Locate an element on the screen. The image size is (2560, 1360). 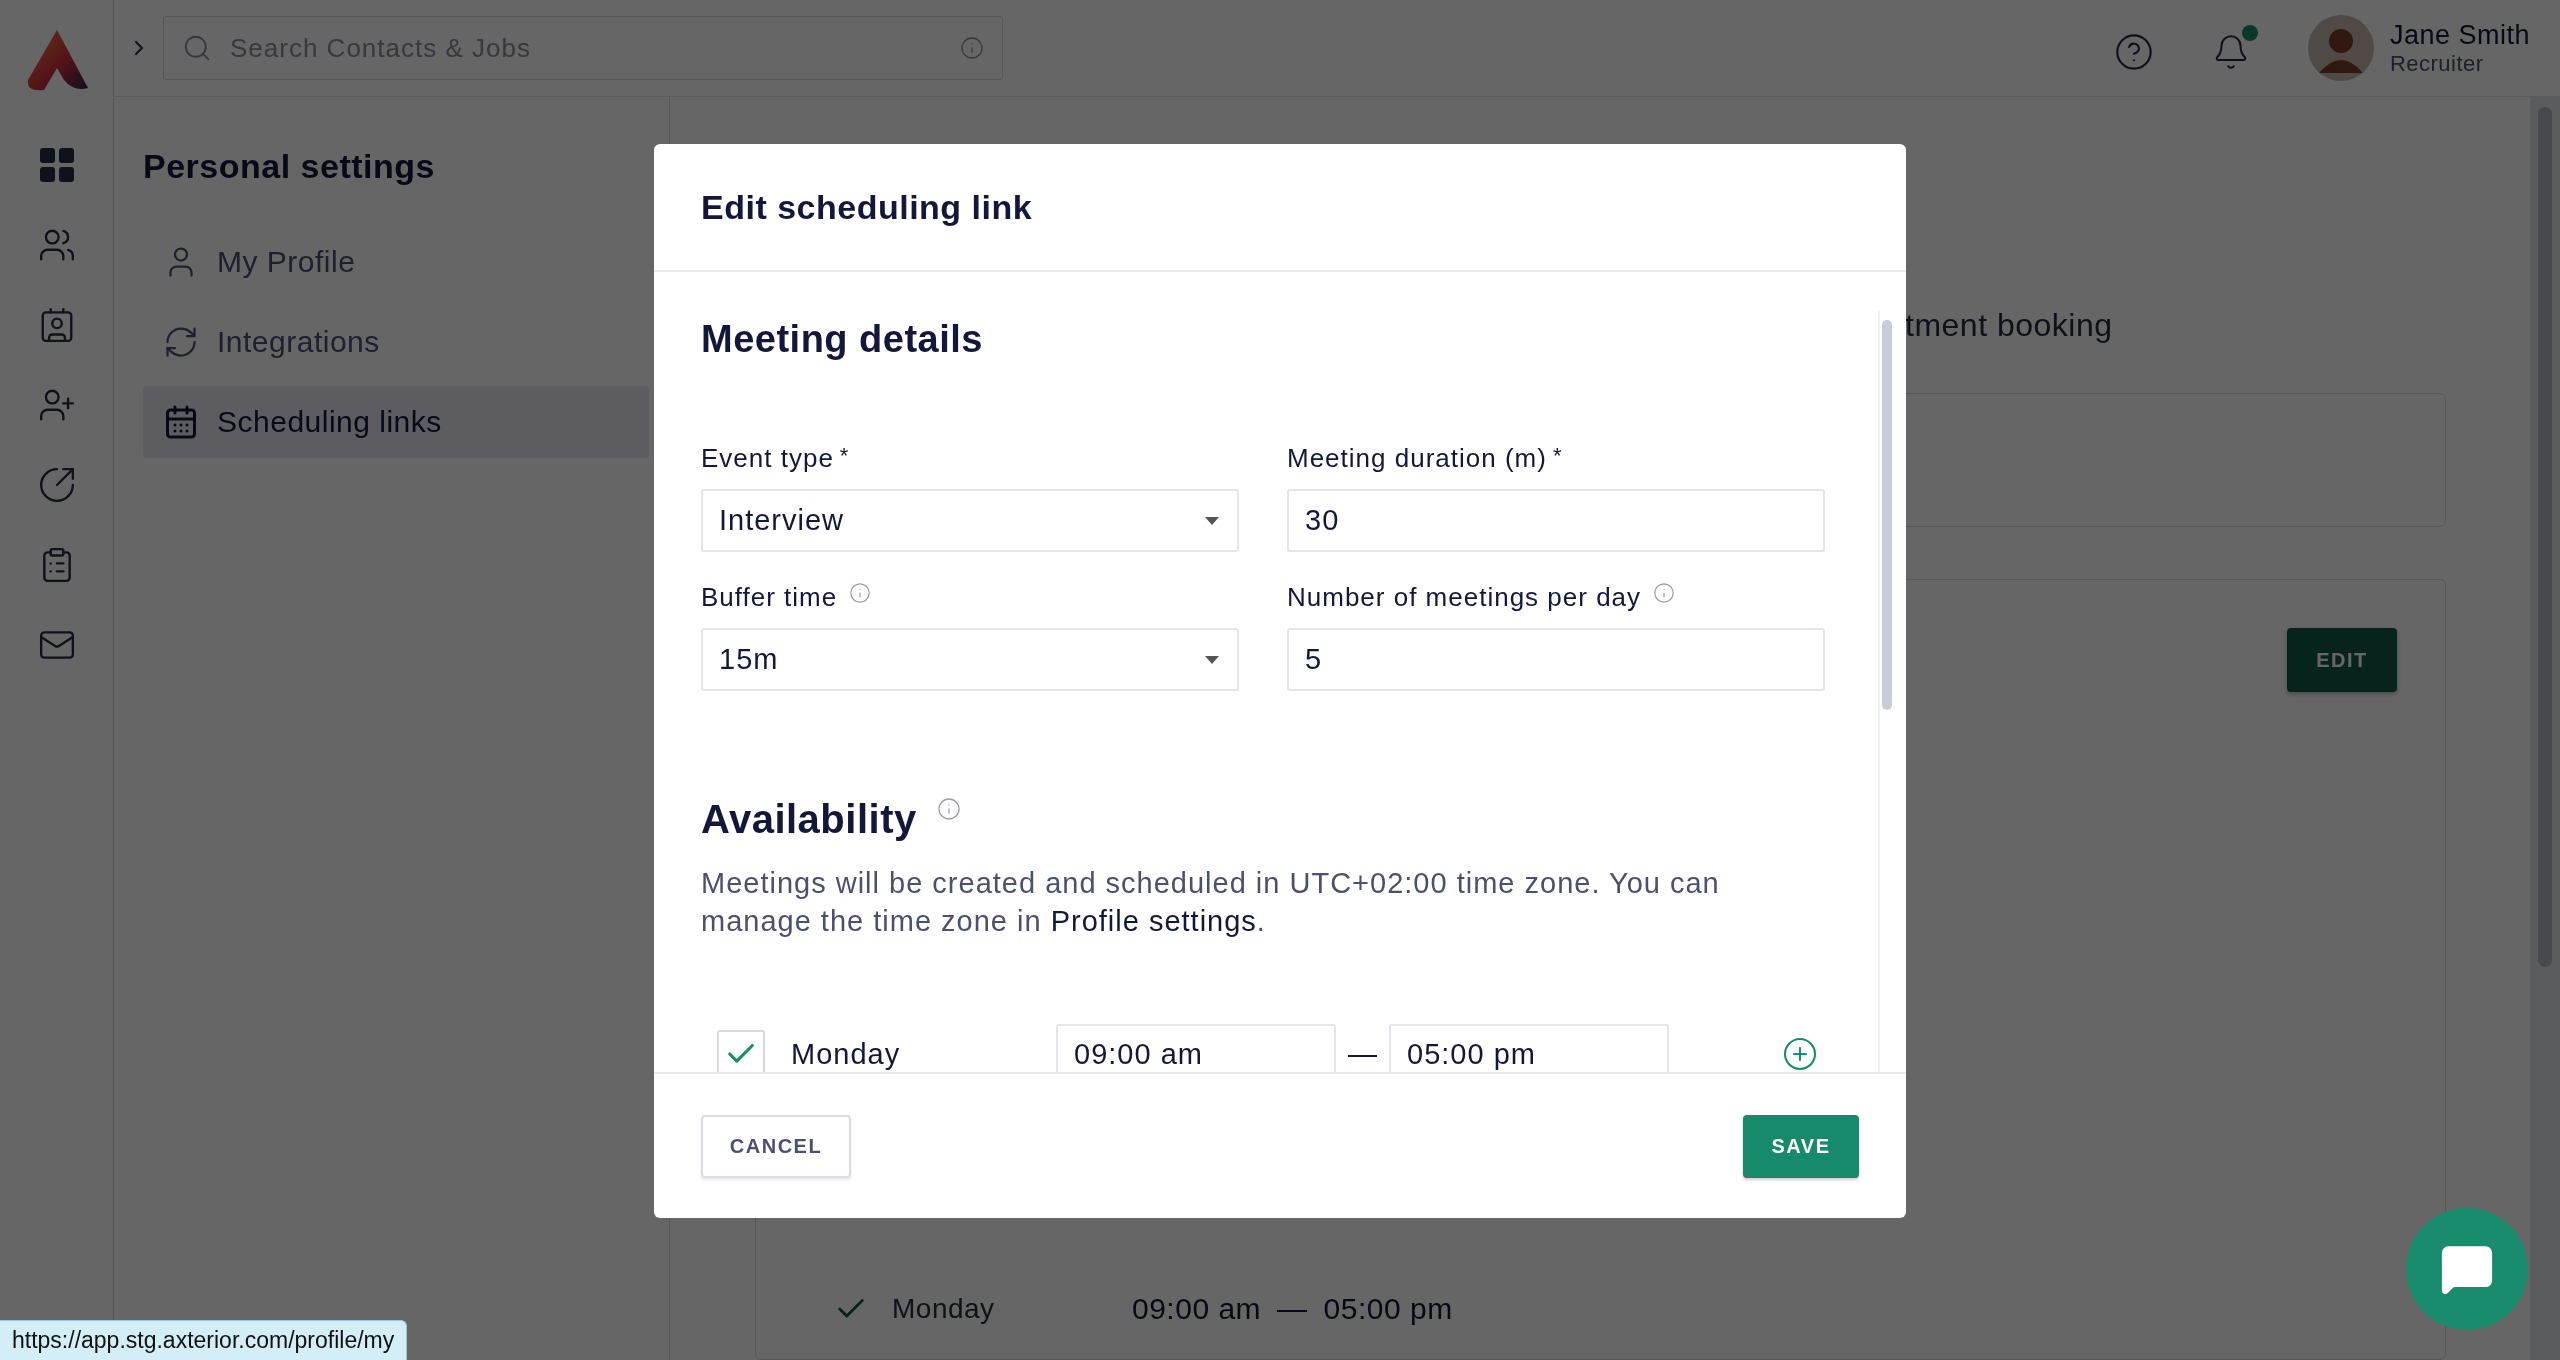
input-field: 30 is located at coordinates (1556, 520).